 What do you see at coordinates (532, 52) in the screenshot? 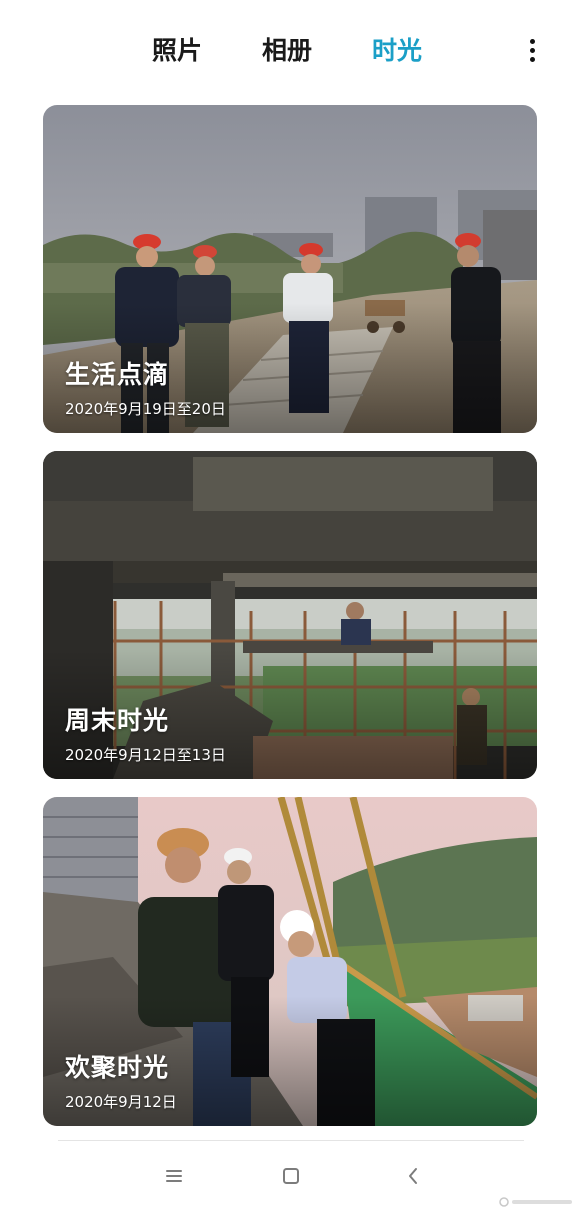
I see `more-options-button` at bounding box center [532, 52].